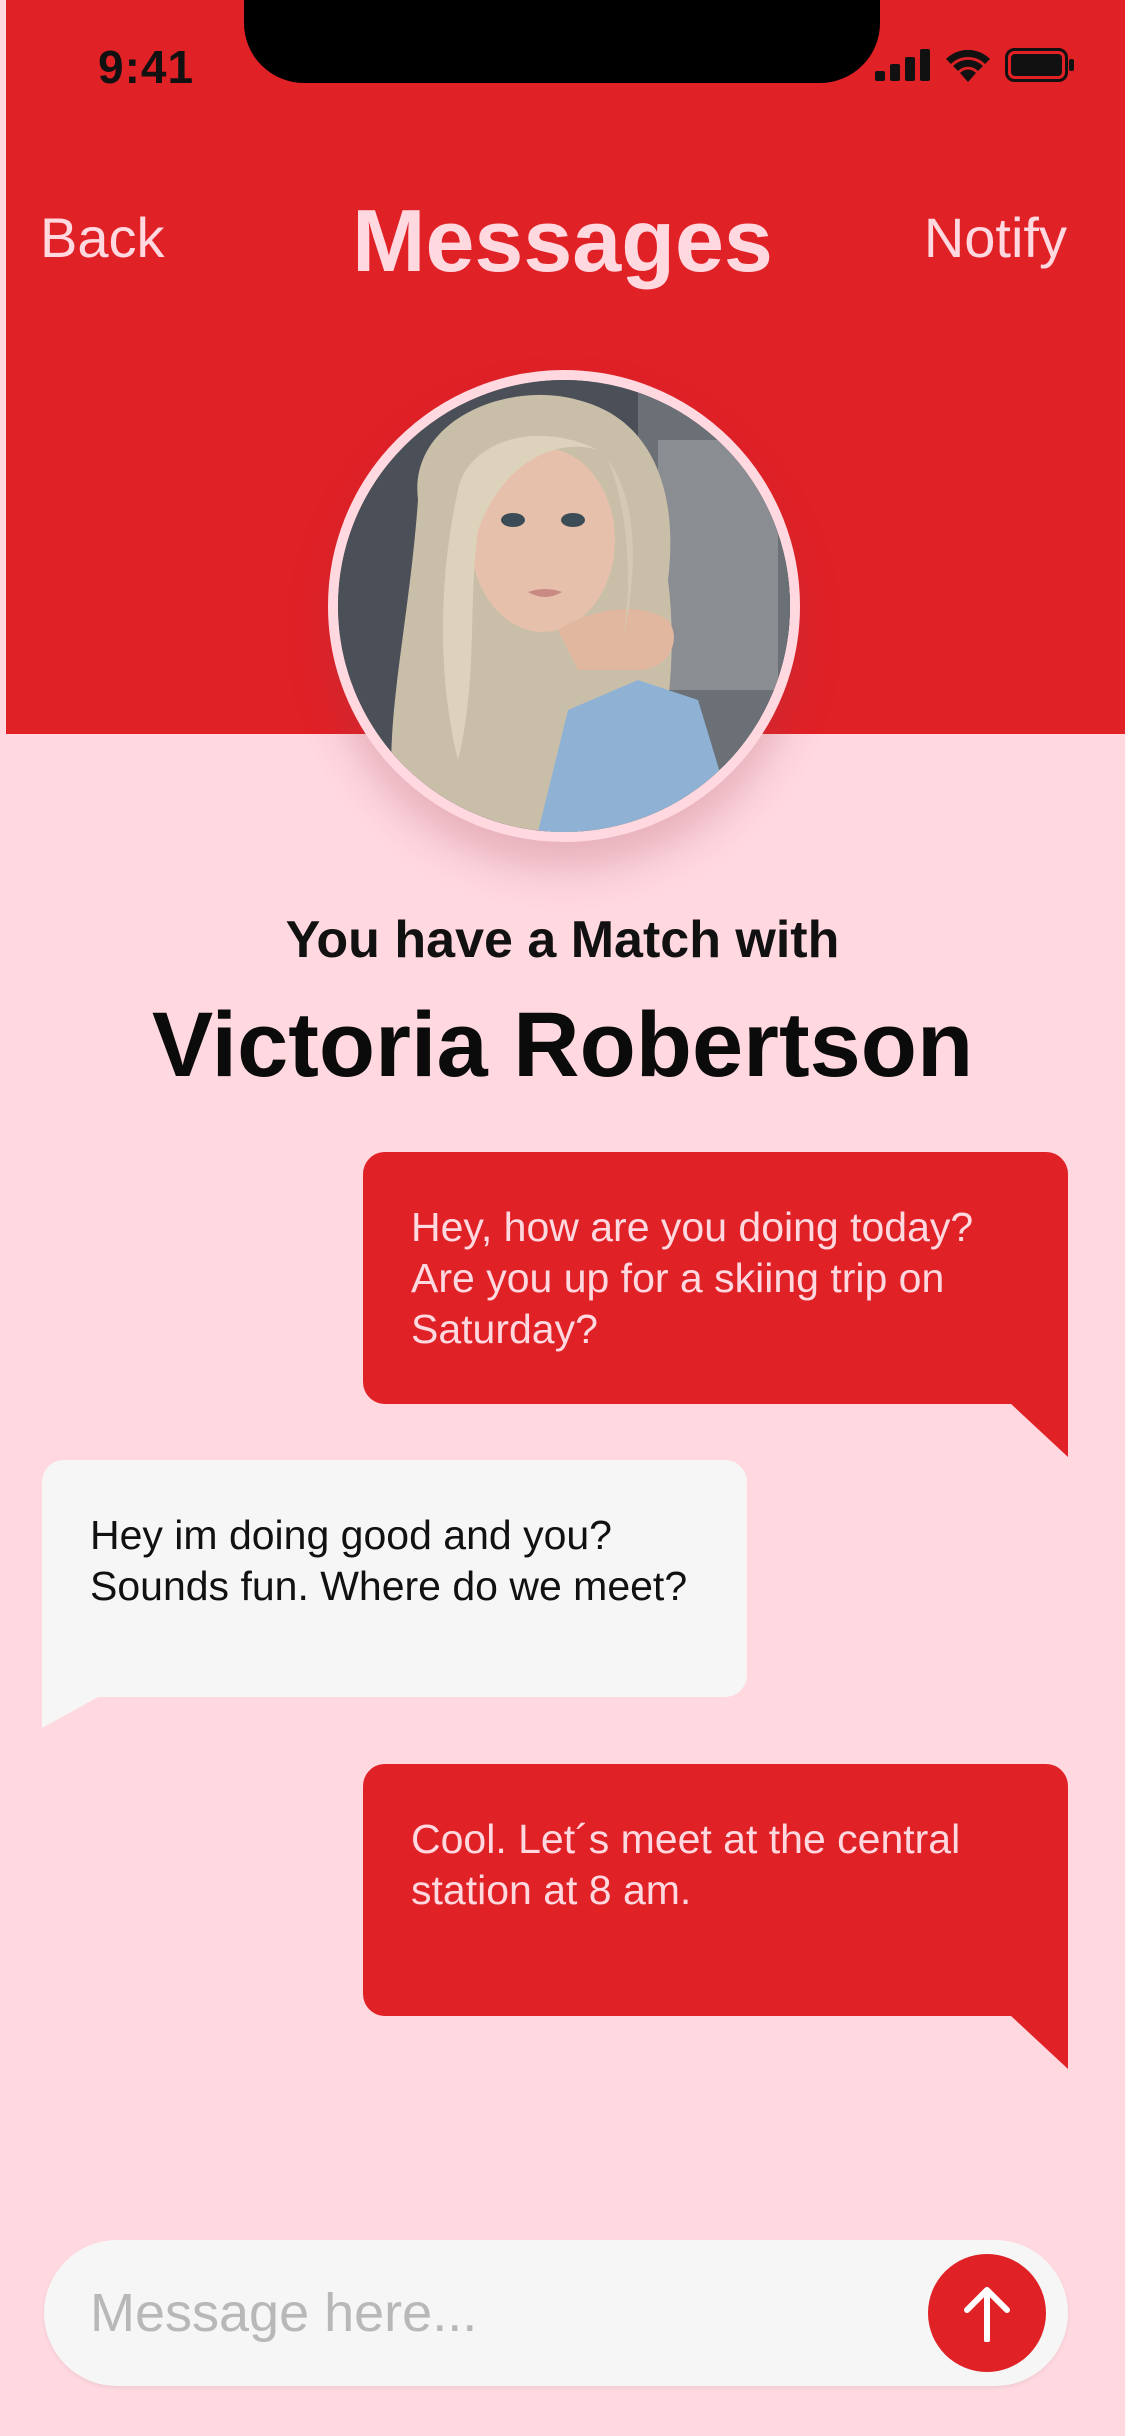 This screenshot has width=1125, height=2436. What do you see at coordinates (1039, 65) in the screenshot?
I see `battery-icon` at bounding box center [1039, 65].